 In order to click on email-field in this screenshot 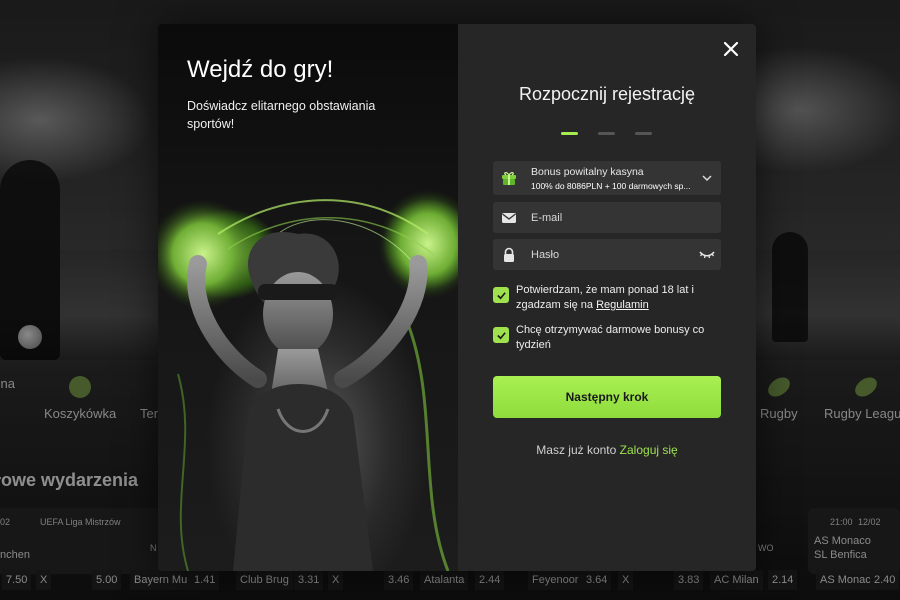, I will do `click(607, 217)`.